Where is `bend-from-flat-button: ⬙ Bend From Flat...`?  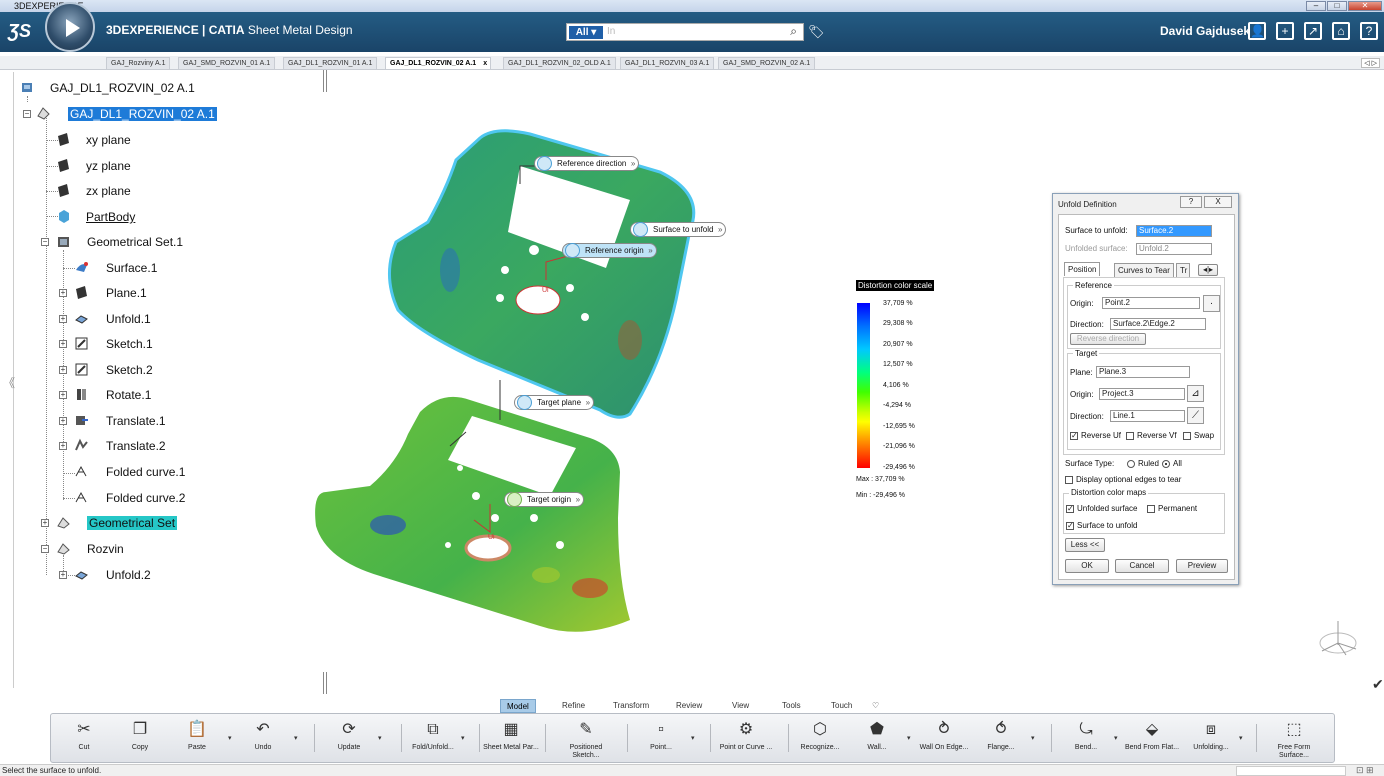
bend-from-flat-button: ⬙ Bend From Flat... is located at coordinates (1152, 738).